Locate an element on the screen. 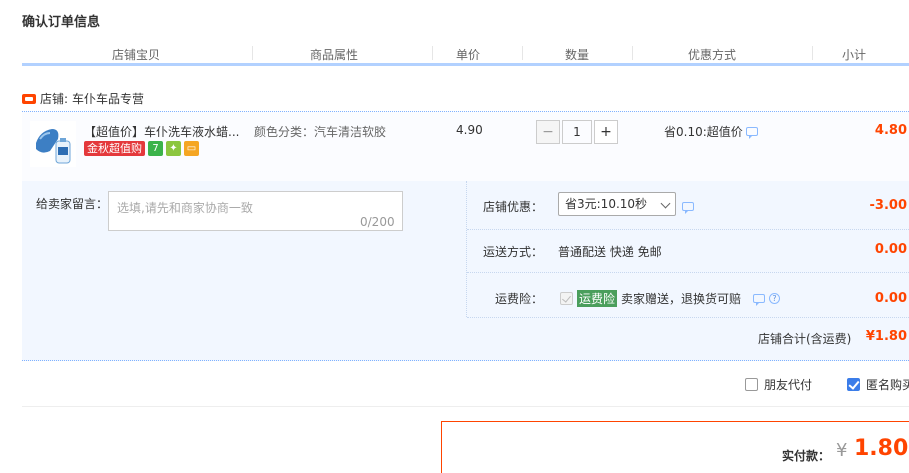  insurance-desc: 卖家赠送，退换货可赔 is located at coordinates (681, 299).